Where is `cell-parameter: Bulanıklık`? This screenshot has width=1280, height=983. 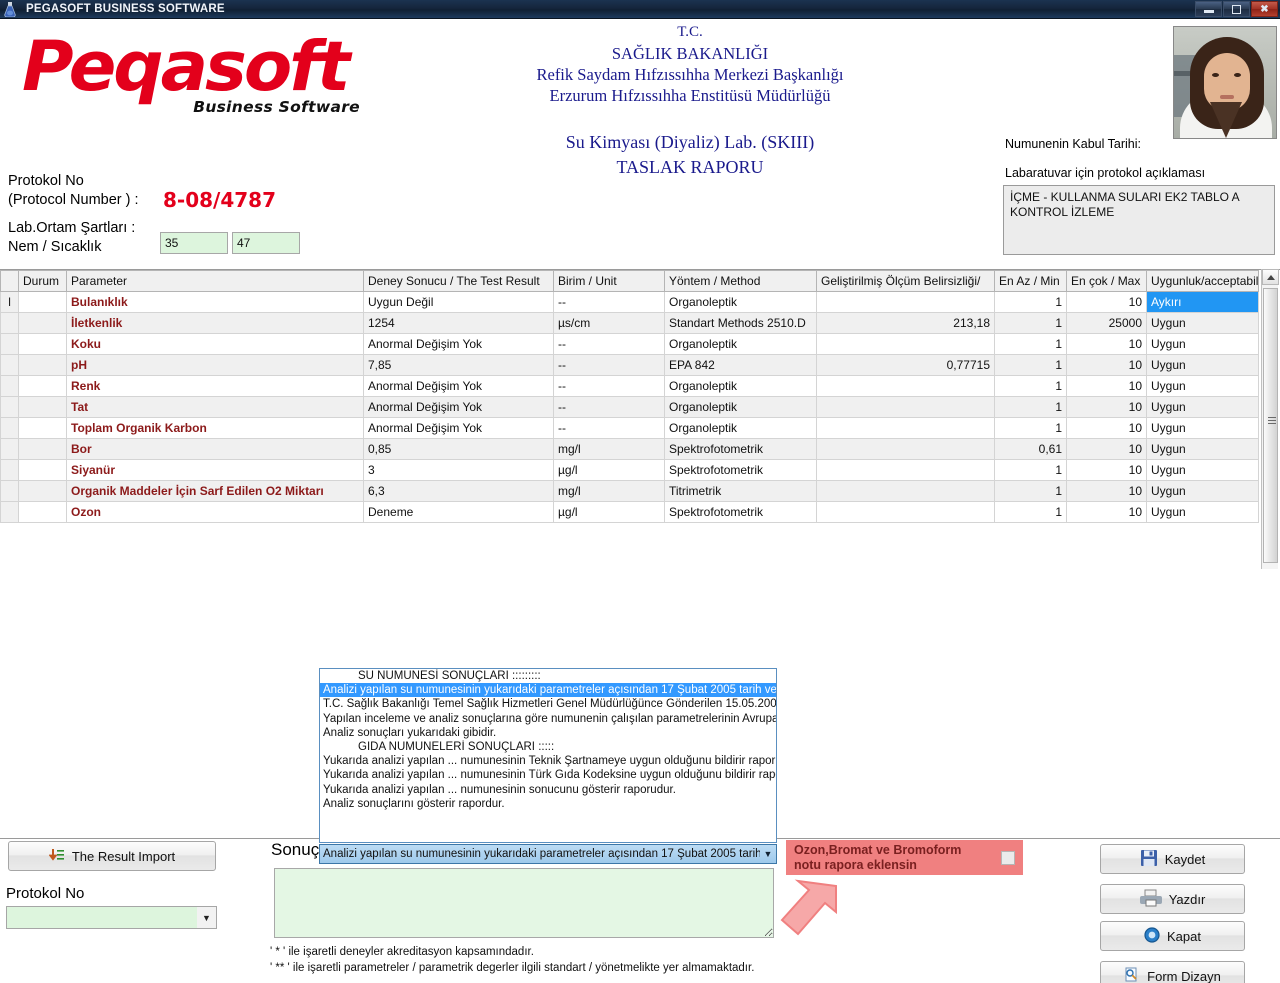
cell-parameter: Bulanıklık is located at coordinates (215, 302).